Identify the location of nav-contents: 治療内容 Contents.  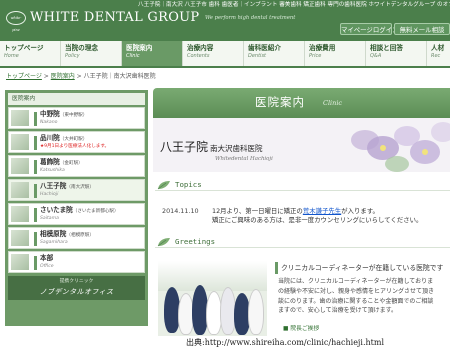
(213, 53).